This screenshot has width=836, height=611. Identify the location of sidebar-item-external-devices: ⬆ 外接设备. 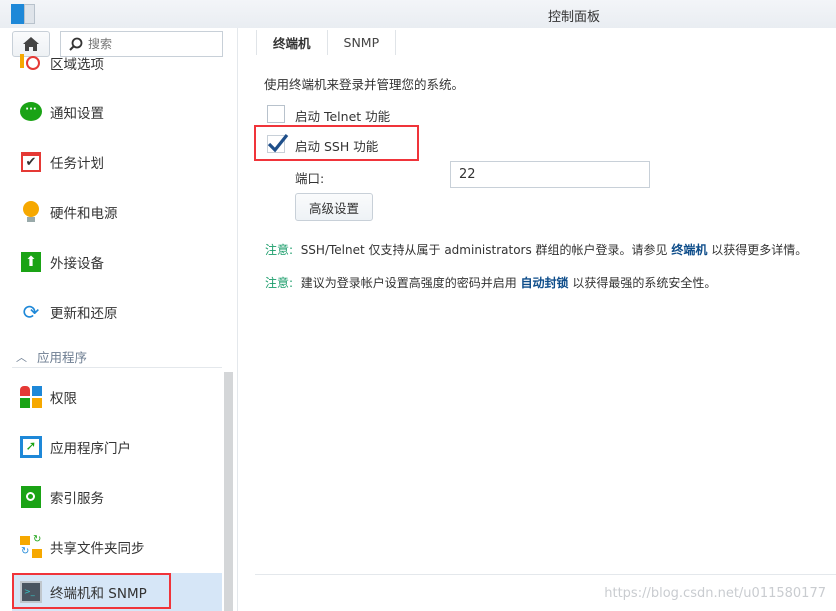
(117, 262).